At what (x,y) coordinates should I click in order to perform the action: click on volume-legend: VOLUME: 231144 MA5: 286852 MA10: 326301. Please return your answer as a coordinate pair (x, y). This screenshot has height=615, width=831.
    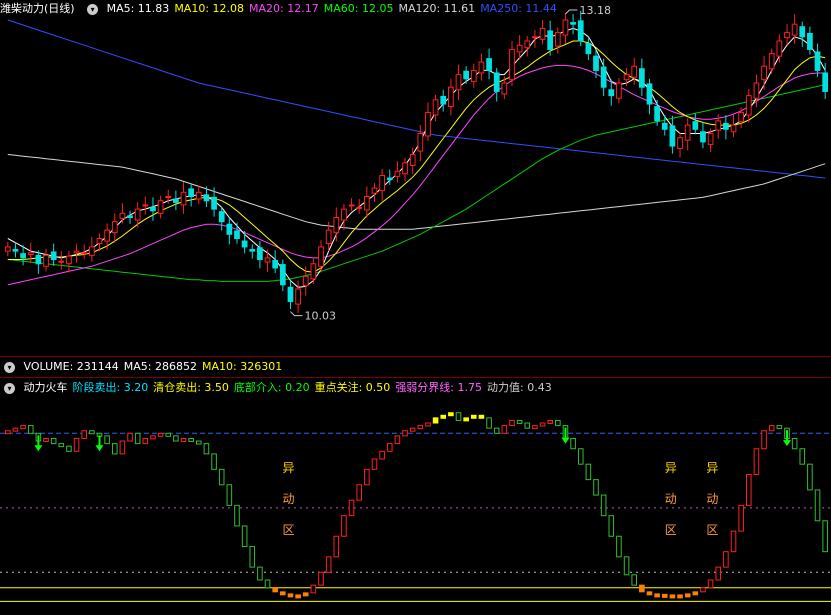
    Looking at the image, I should click on (156, 366).